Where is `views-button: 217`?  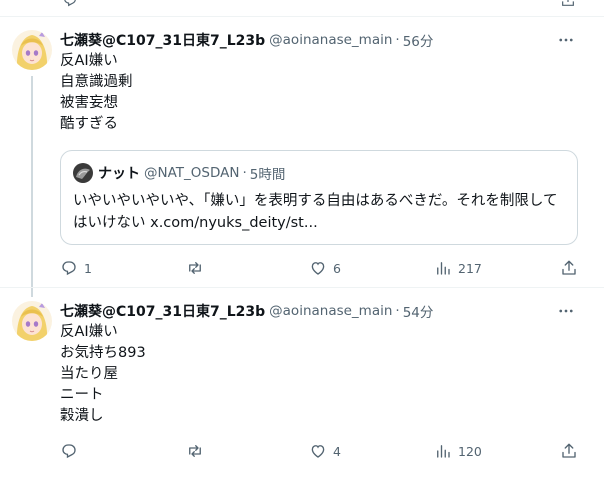
views-button: 217 is located at coordinates (458, 268).